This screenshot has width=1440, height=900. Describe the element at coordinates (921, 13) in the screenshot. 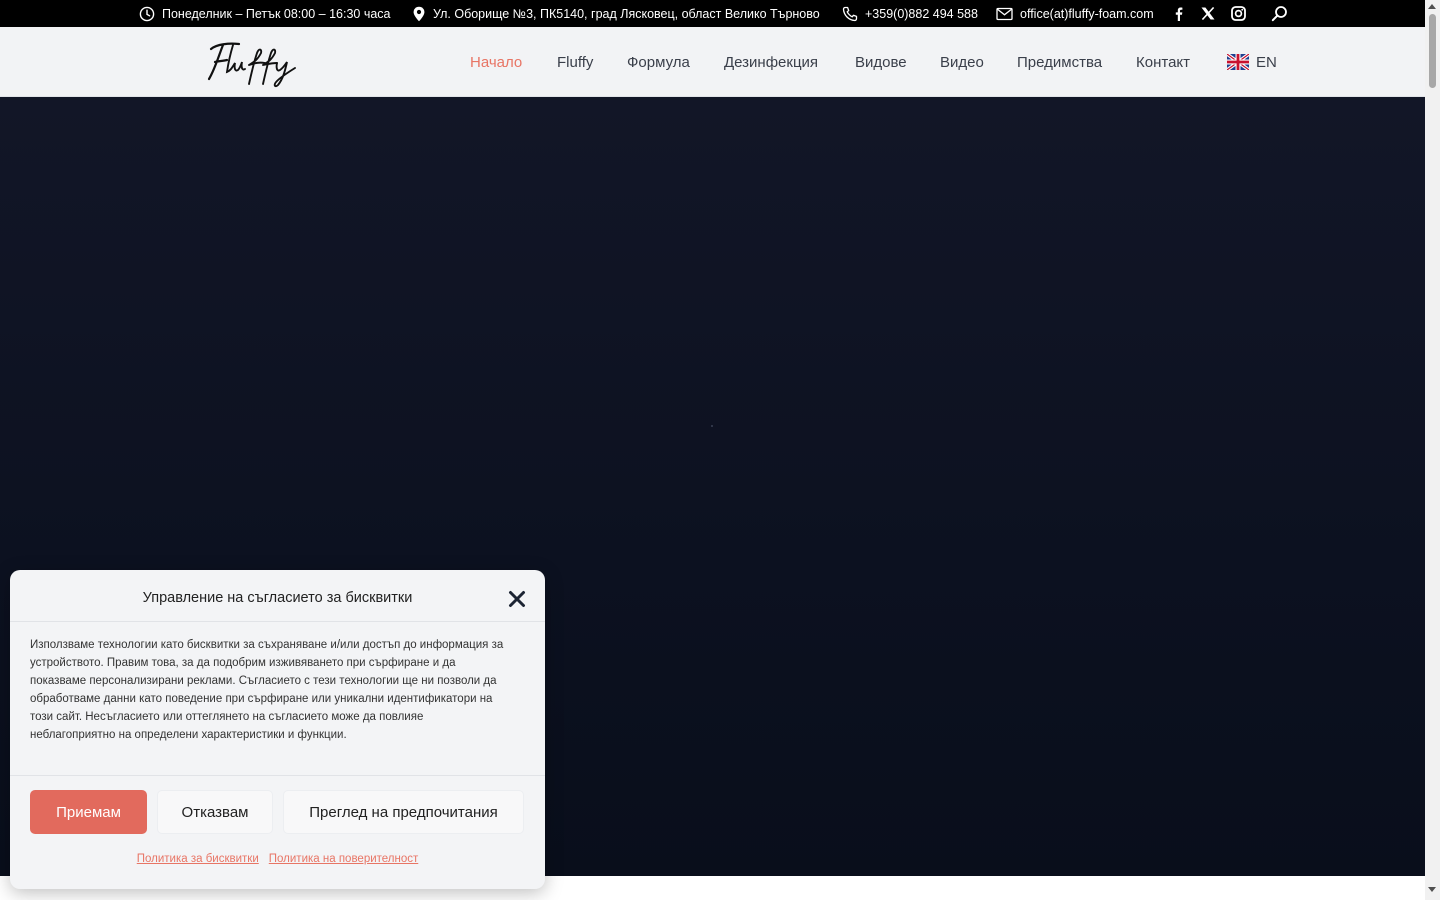

I see `phone-text: +359(0)882 494 588` at that location.